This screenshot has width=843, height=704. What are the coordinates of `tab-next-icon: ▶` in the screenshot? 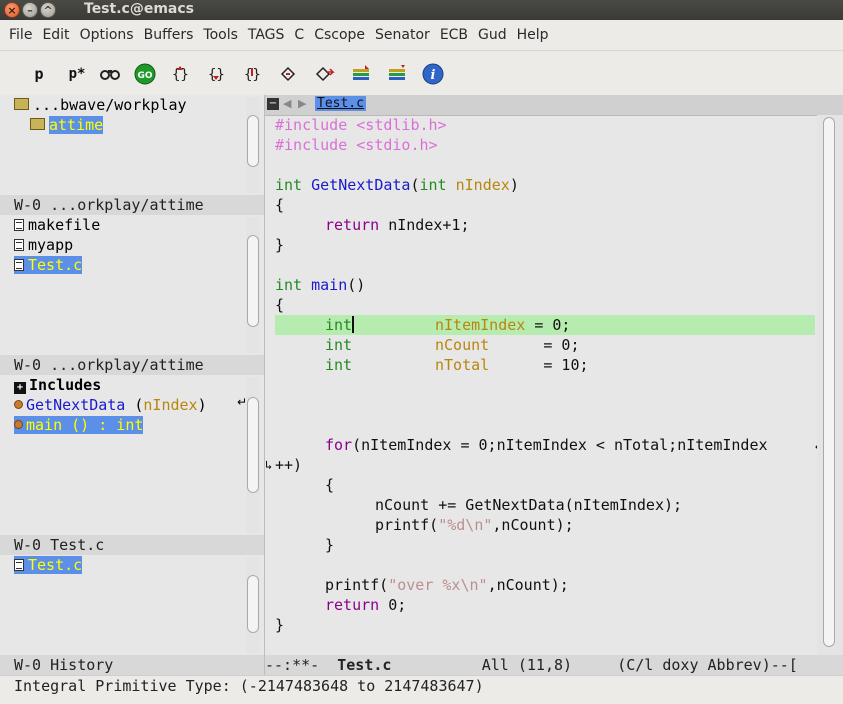 It's located at (302, 103).